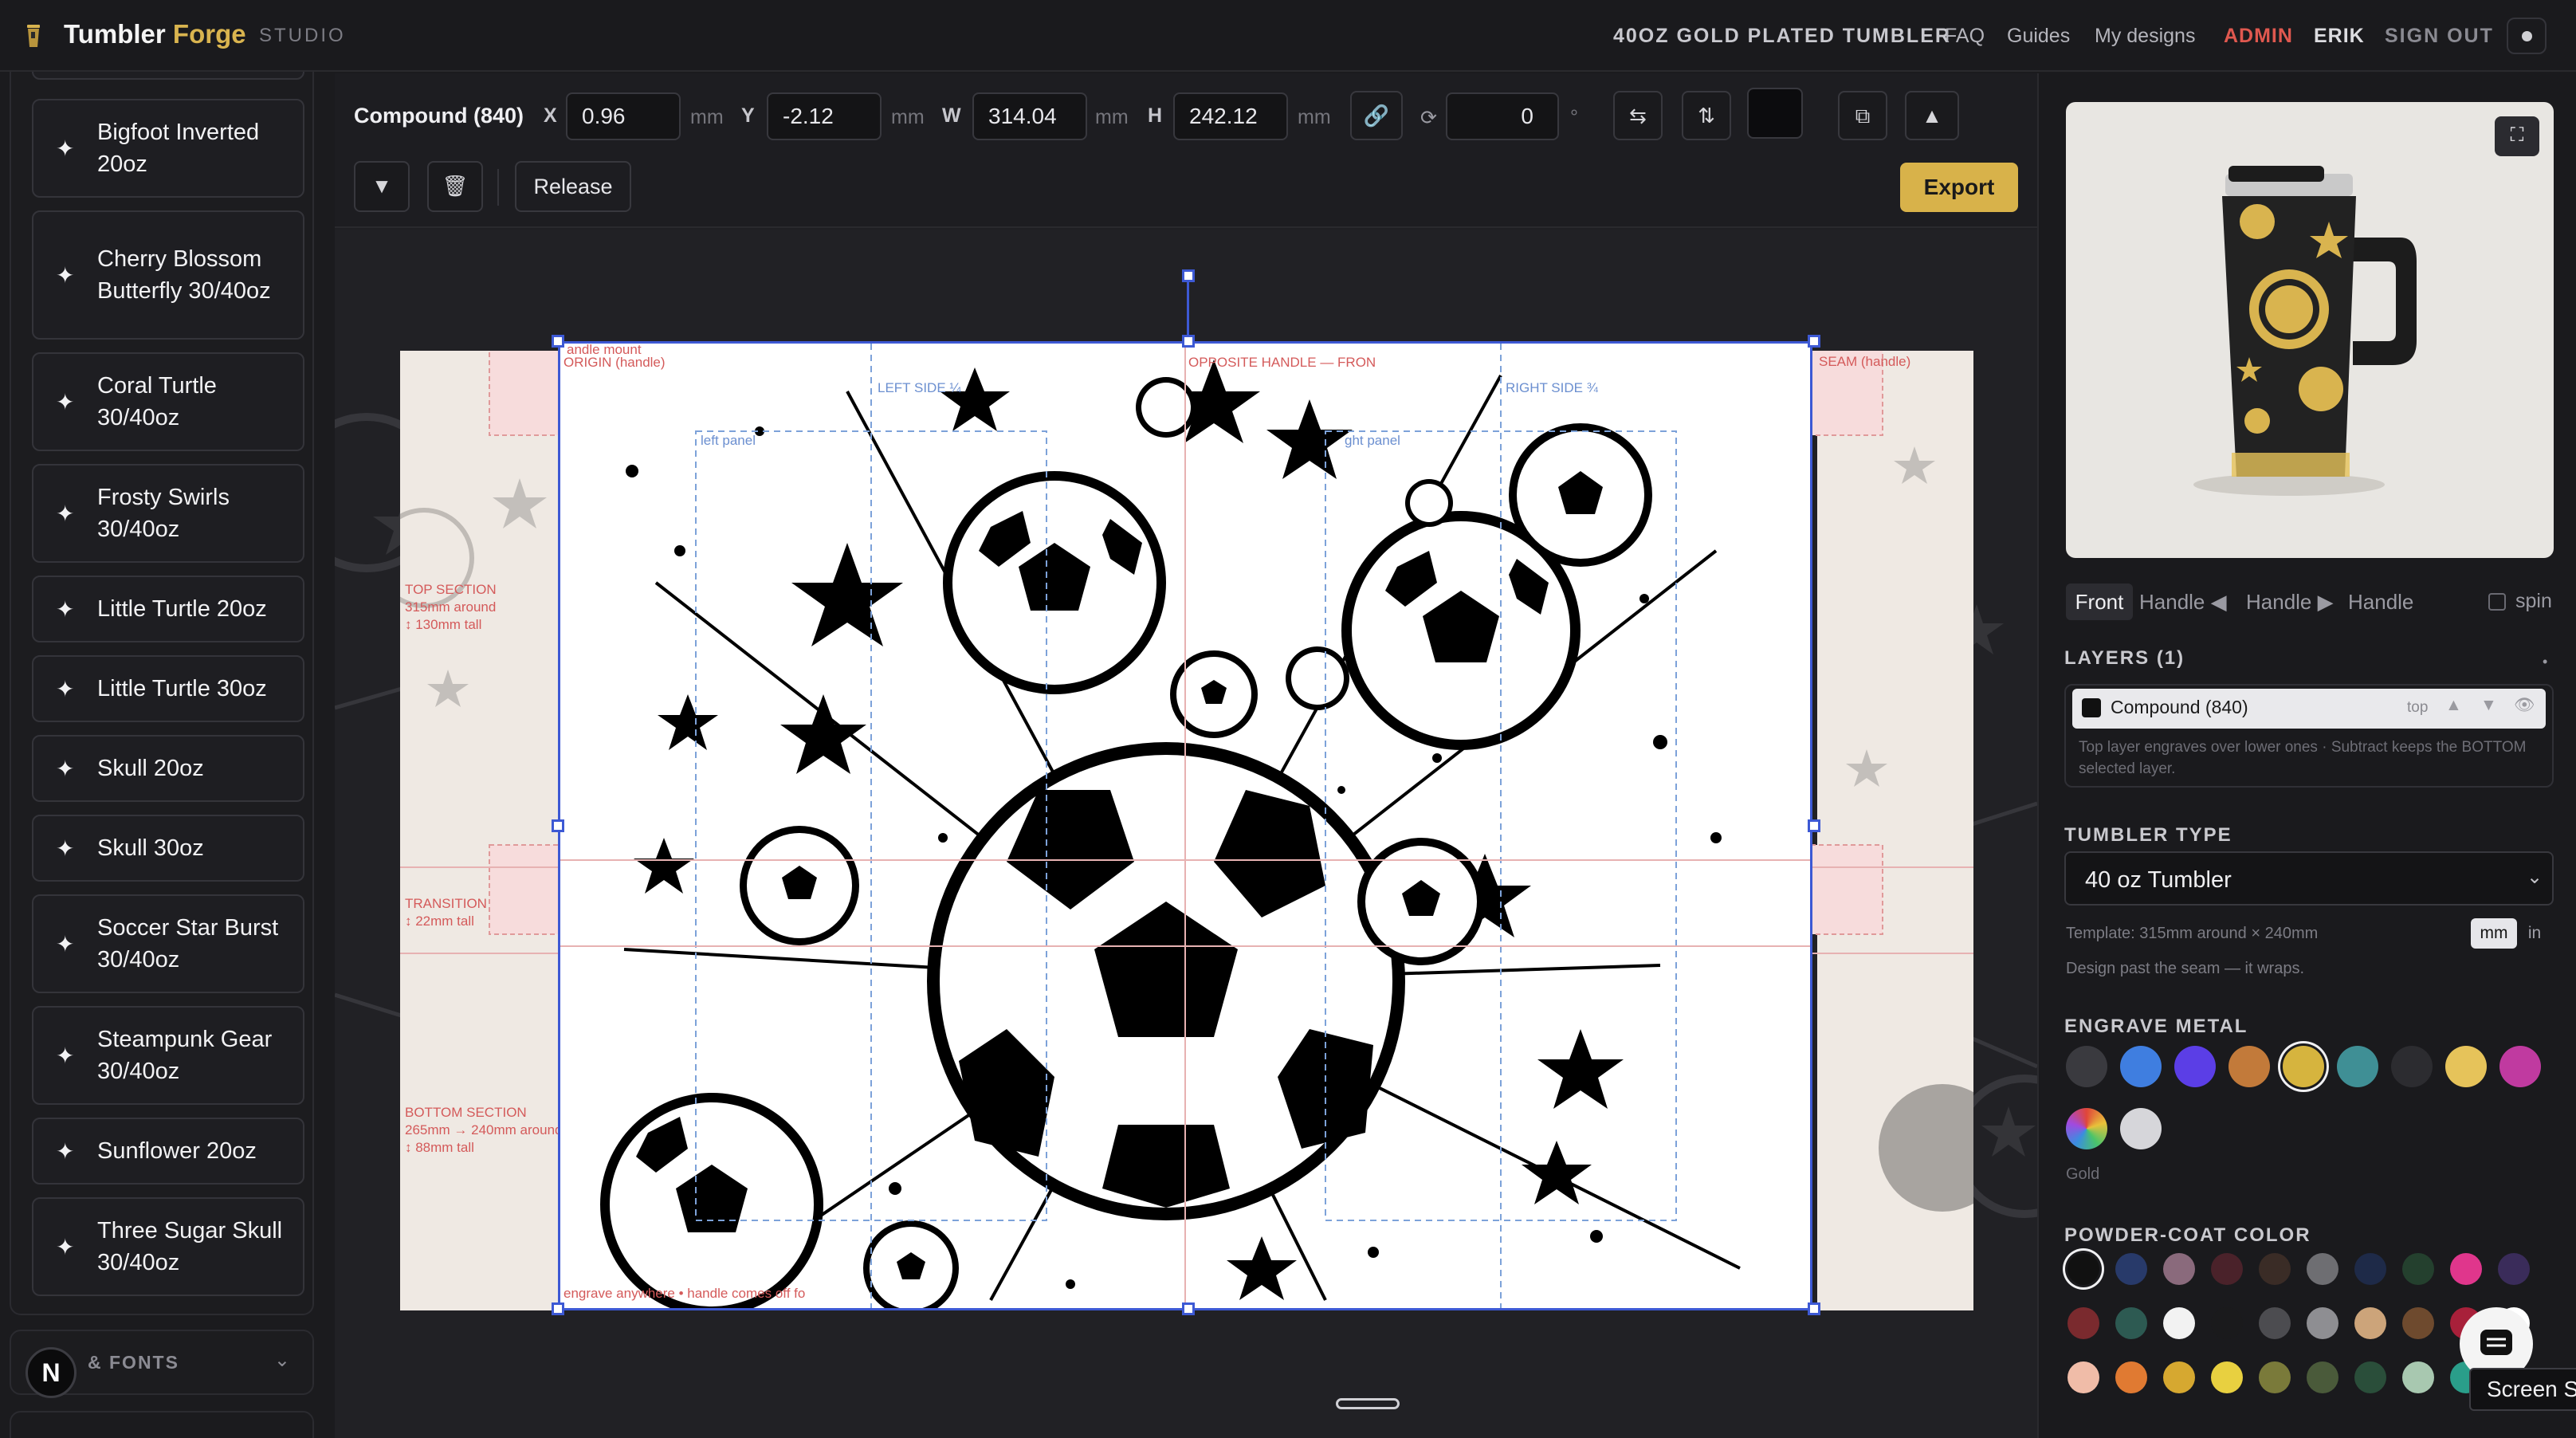 This screenshot has height=1438, width=2576. I want to click on move-up-icon: ▲, so click(2453, 705).